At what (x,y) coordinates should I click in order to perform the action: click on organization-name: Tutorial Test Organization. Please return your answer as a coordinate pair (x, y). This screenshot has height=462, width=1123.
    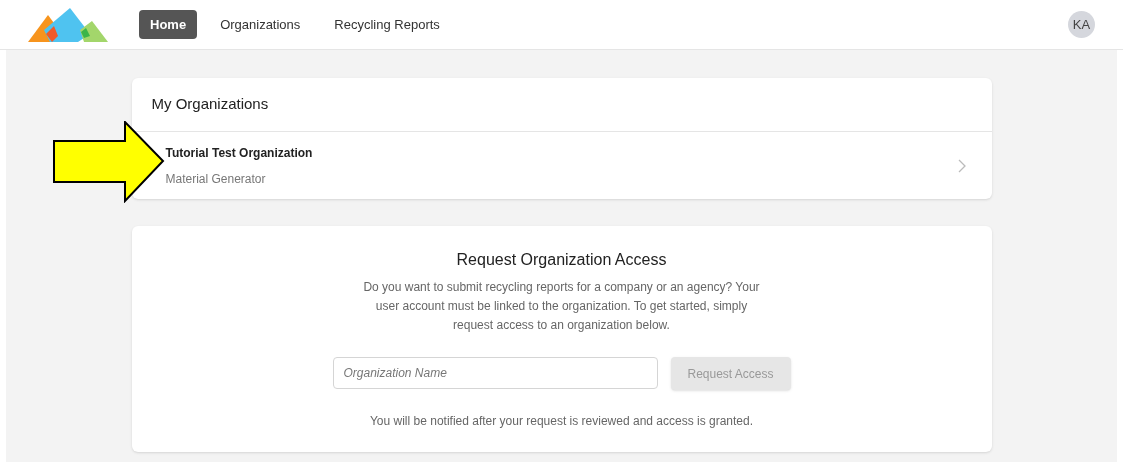
    Looking at the image, I should click on (239, 152).